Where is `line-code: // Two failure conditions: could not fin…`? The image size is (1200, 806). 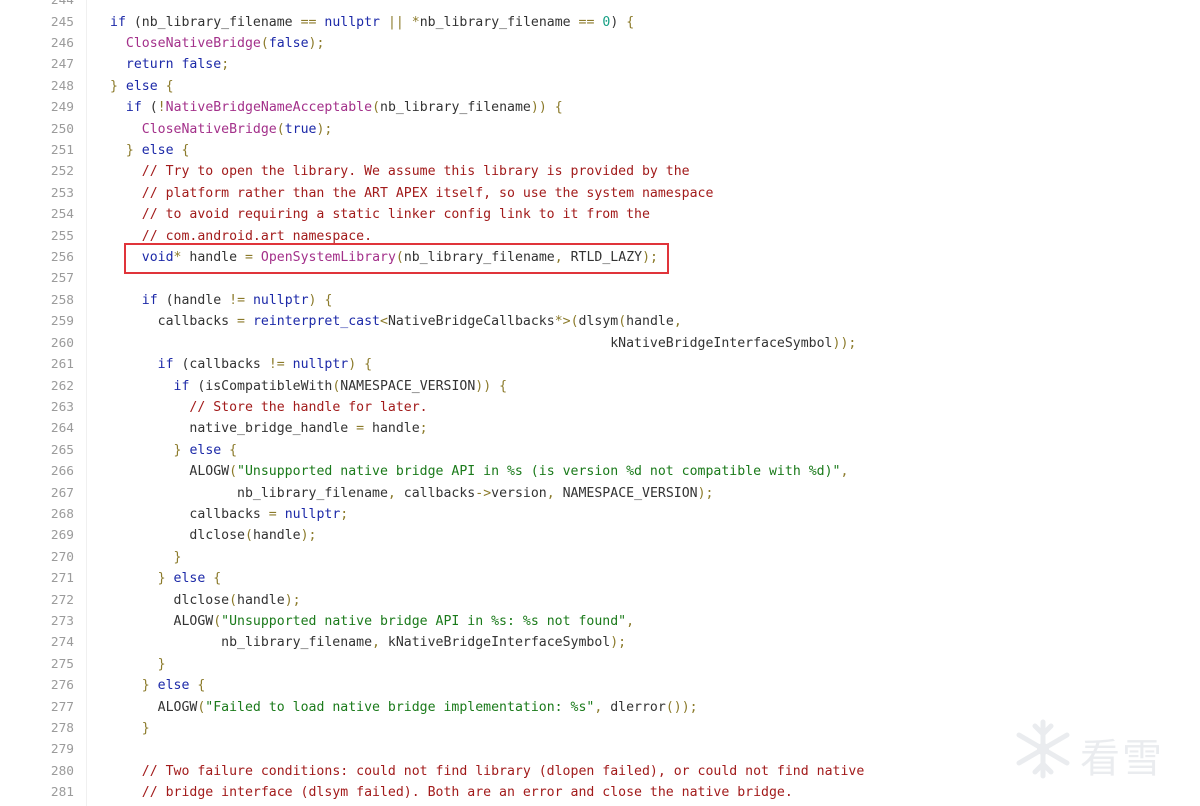
line-code: // Two failure conditions: could not fin… is located at coordinates (487, 771).